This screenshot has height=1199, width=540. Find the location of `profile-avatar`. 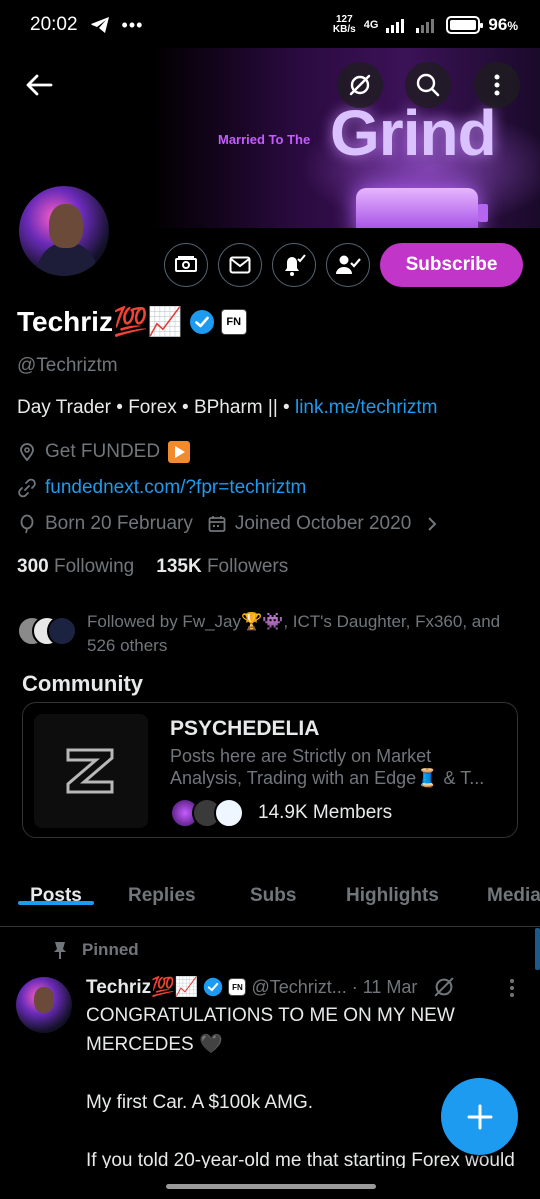

profile-avatar is located at coordinates (64, 231).